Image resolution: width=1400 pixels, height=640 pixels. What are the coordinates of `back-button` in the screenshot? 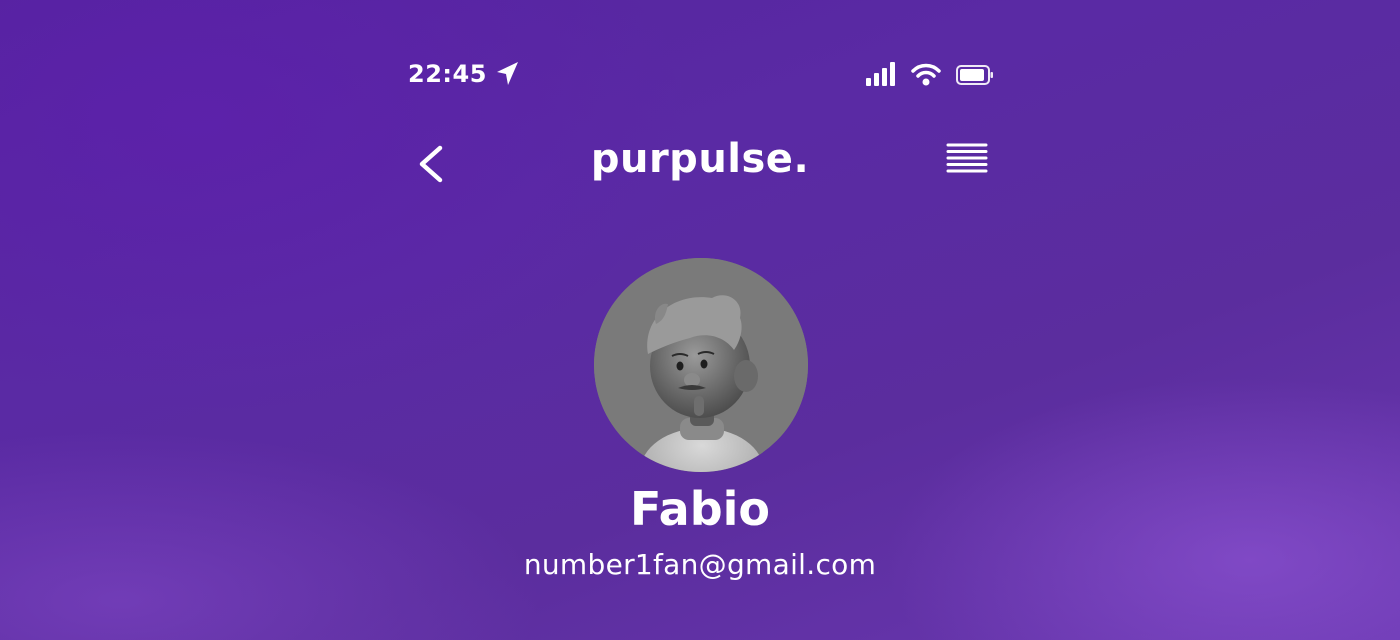 It's located at (432, 164).